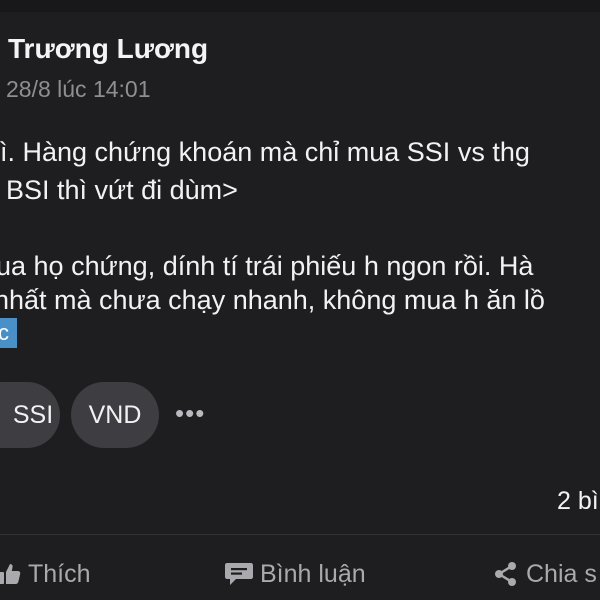 The image size is (600, 600). Describe the element at coordinates (78, 89) in the screenshot. I see `post-timestamp: 28/8 lúc 14:01` at that location.